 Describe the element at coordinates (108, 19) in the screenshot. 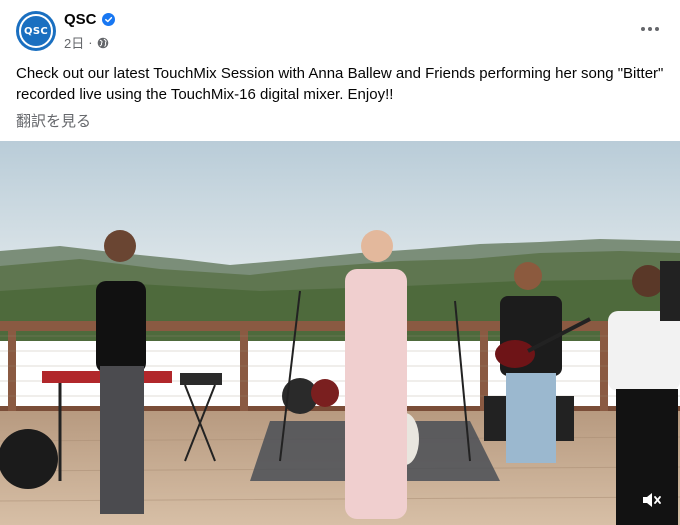

I see `verified-badge-icon` at that location.